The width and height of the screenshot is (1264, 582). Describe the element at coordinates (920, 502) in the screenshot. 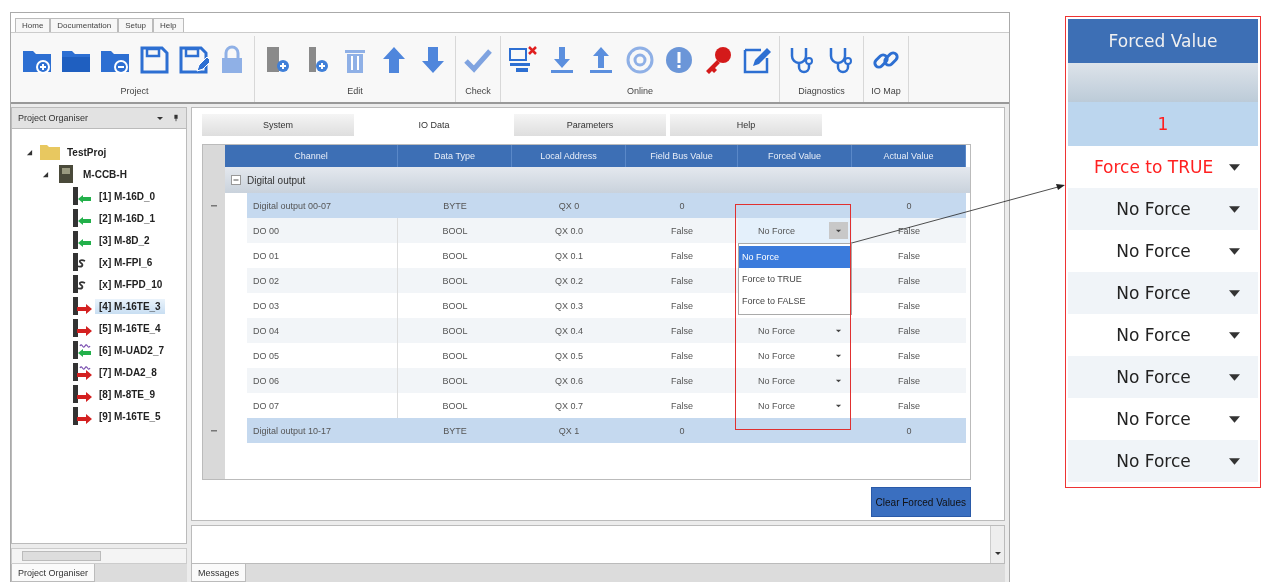

I see `clear-forced-values-button: Clear Forced Values` at that location.